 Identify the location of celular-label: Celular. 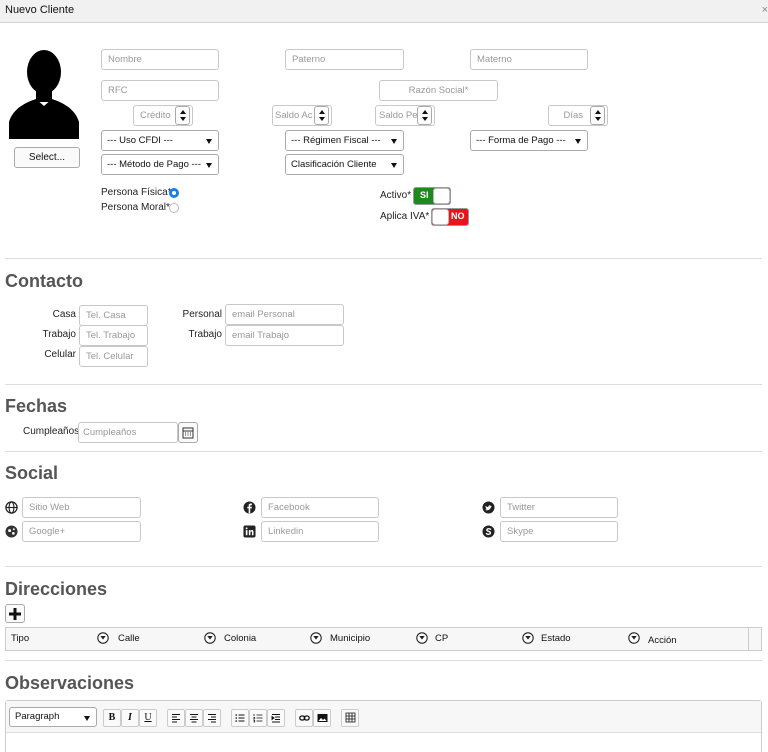
(60, 354).